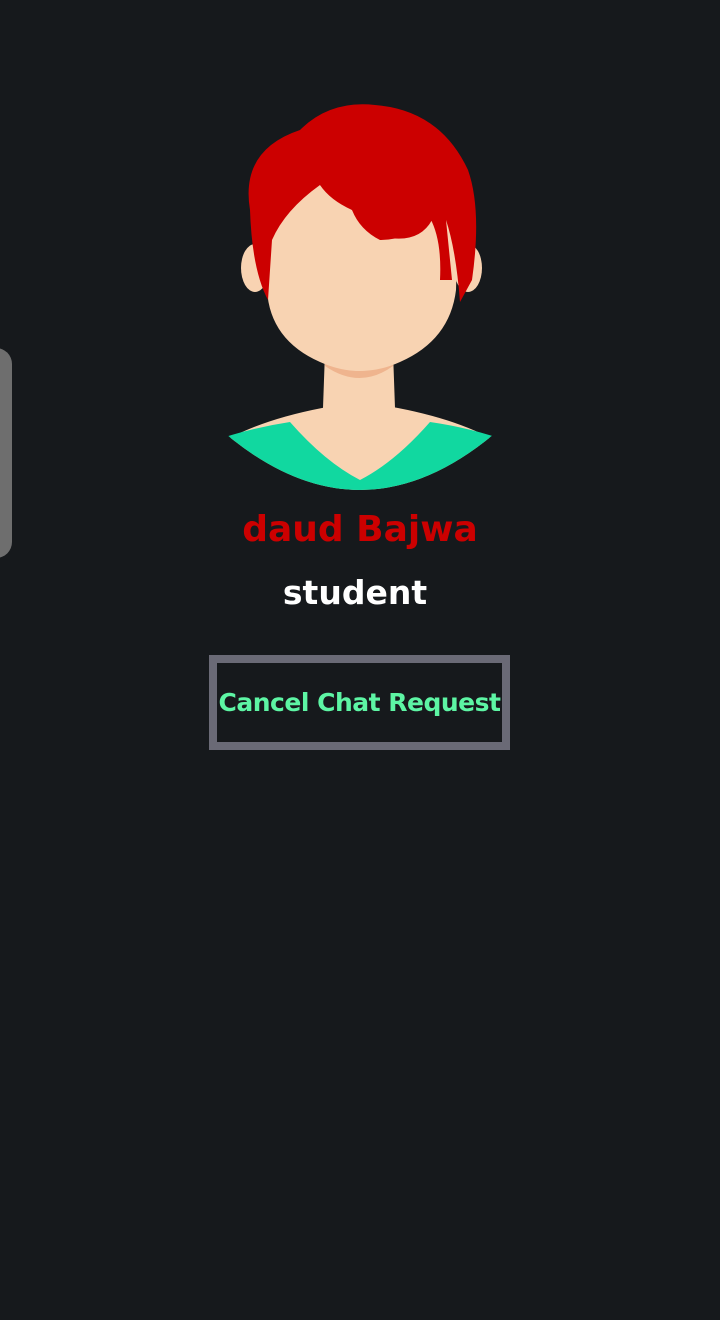 This screenshot has height=1320, width=720. What do you see at coordinates (355, 592) in the screenshot?
I see `user-status: student` at bounding box center [355, 592].